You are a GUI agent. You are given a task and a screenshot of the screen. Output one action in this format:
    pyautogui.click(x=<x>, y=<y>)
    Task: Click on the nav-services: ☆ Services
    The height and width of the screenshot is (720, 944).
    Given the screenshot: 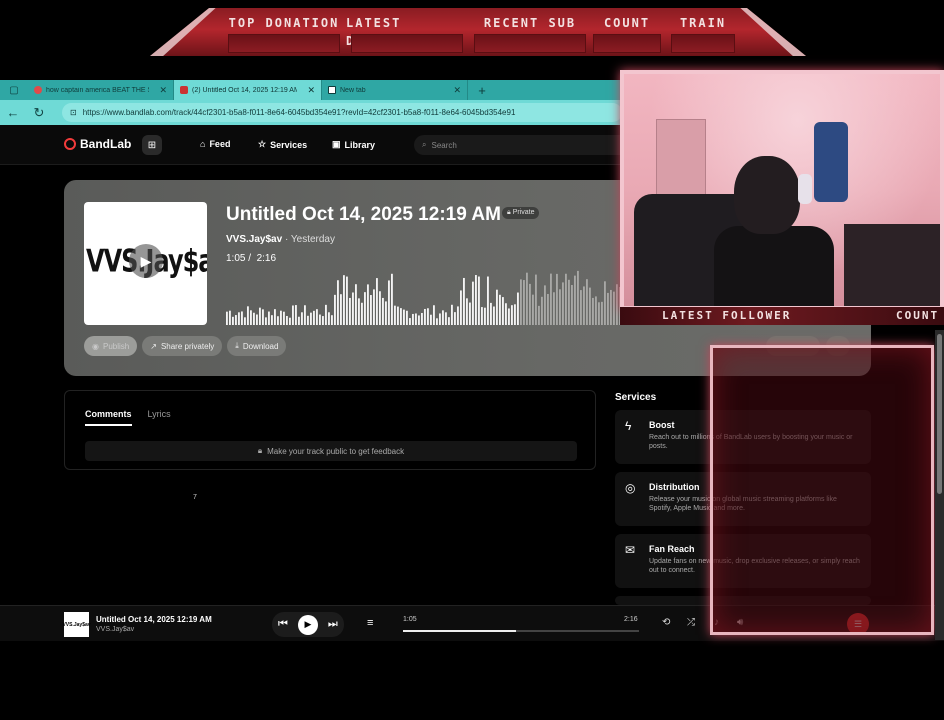 What is the action you would take?
    pyautogui.click(x=282, y=144)
    